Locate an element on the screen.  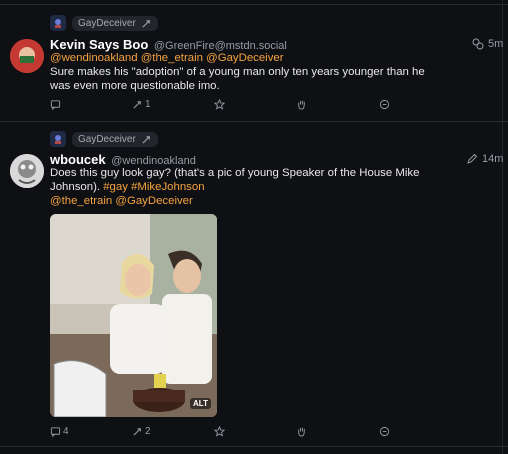
attached-photo: ALT is located at coordinates (133, 315).